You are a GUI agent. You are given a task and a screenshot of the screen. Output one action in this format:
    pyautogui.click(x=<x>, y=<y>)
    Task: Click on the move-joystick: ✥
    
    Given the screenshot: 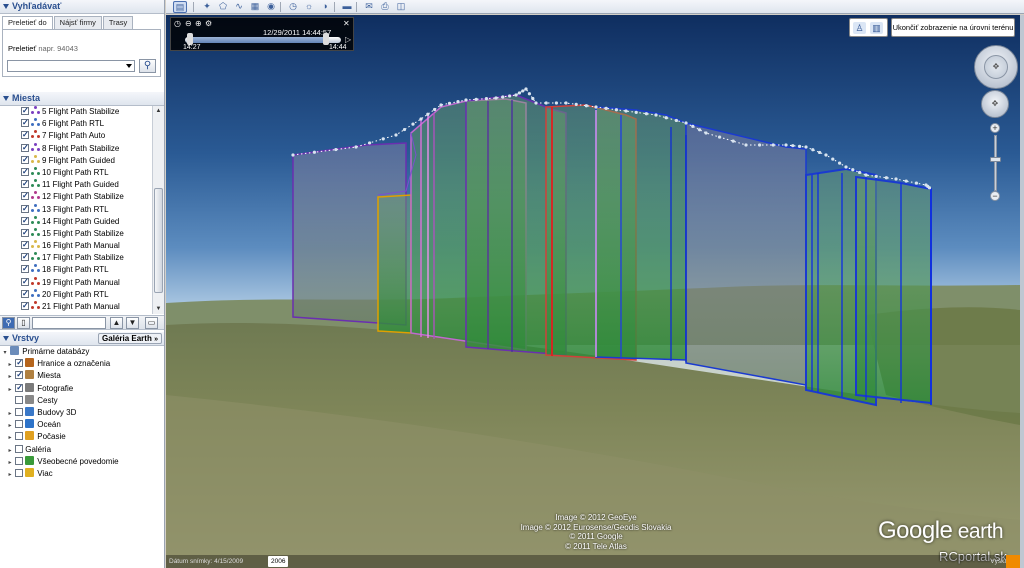 What is the action you would take?
    pyautogui.click(x=995, y=104)
    